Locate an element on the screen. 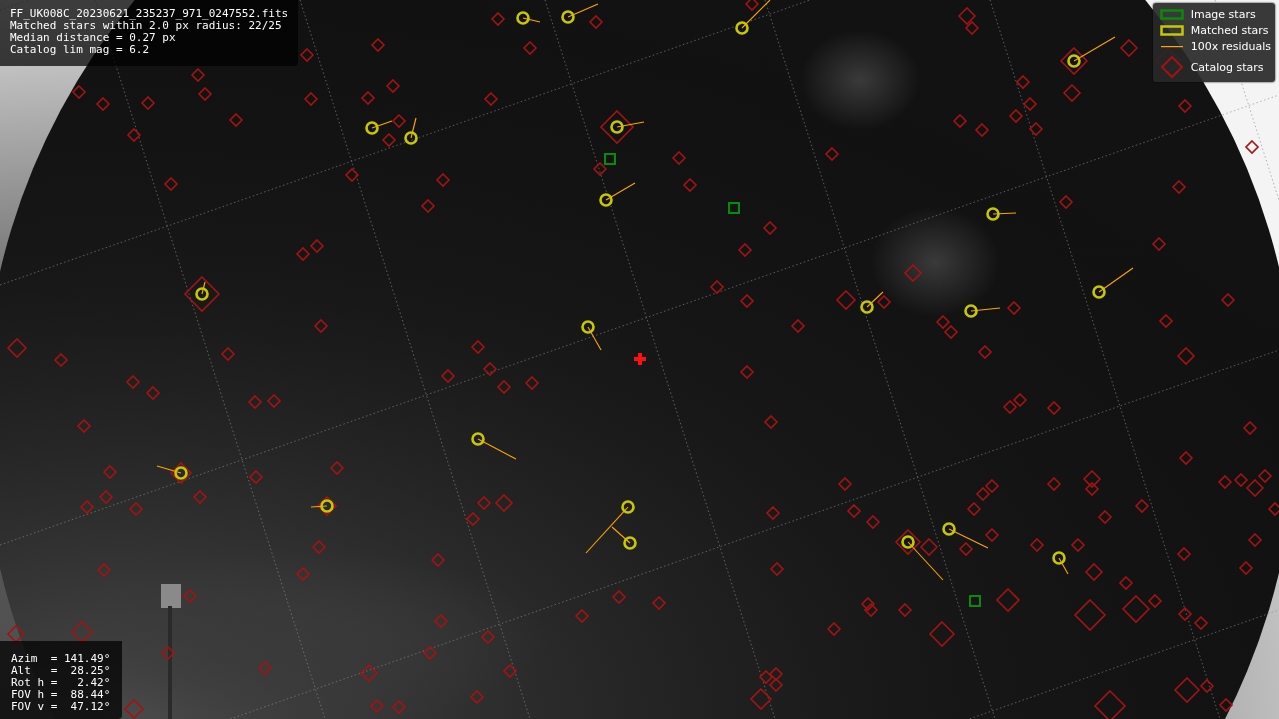 The image size is (1279, 719). info-text: Matched stars within 2.0 px radius: 22/25 is located at coordinates (146, 26).